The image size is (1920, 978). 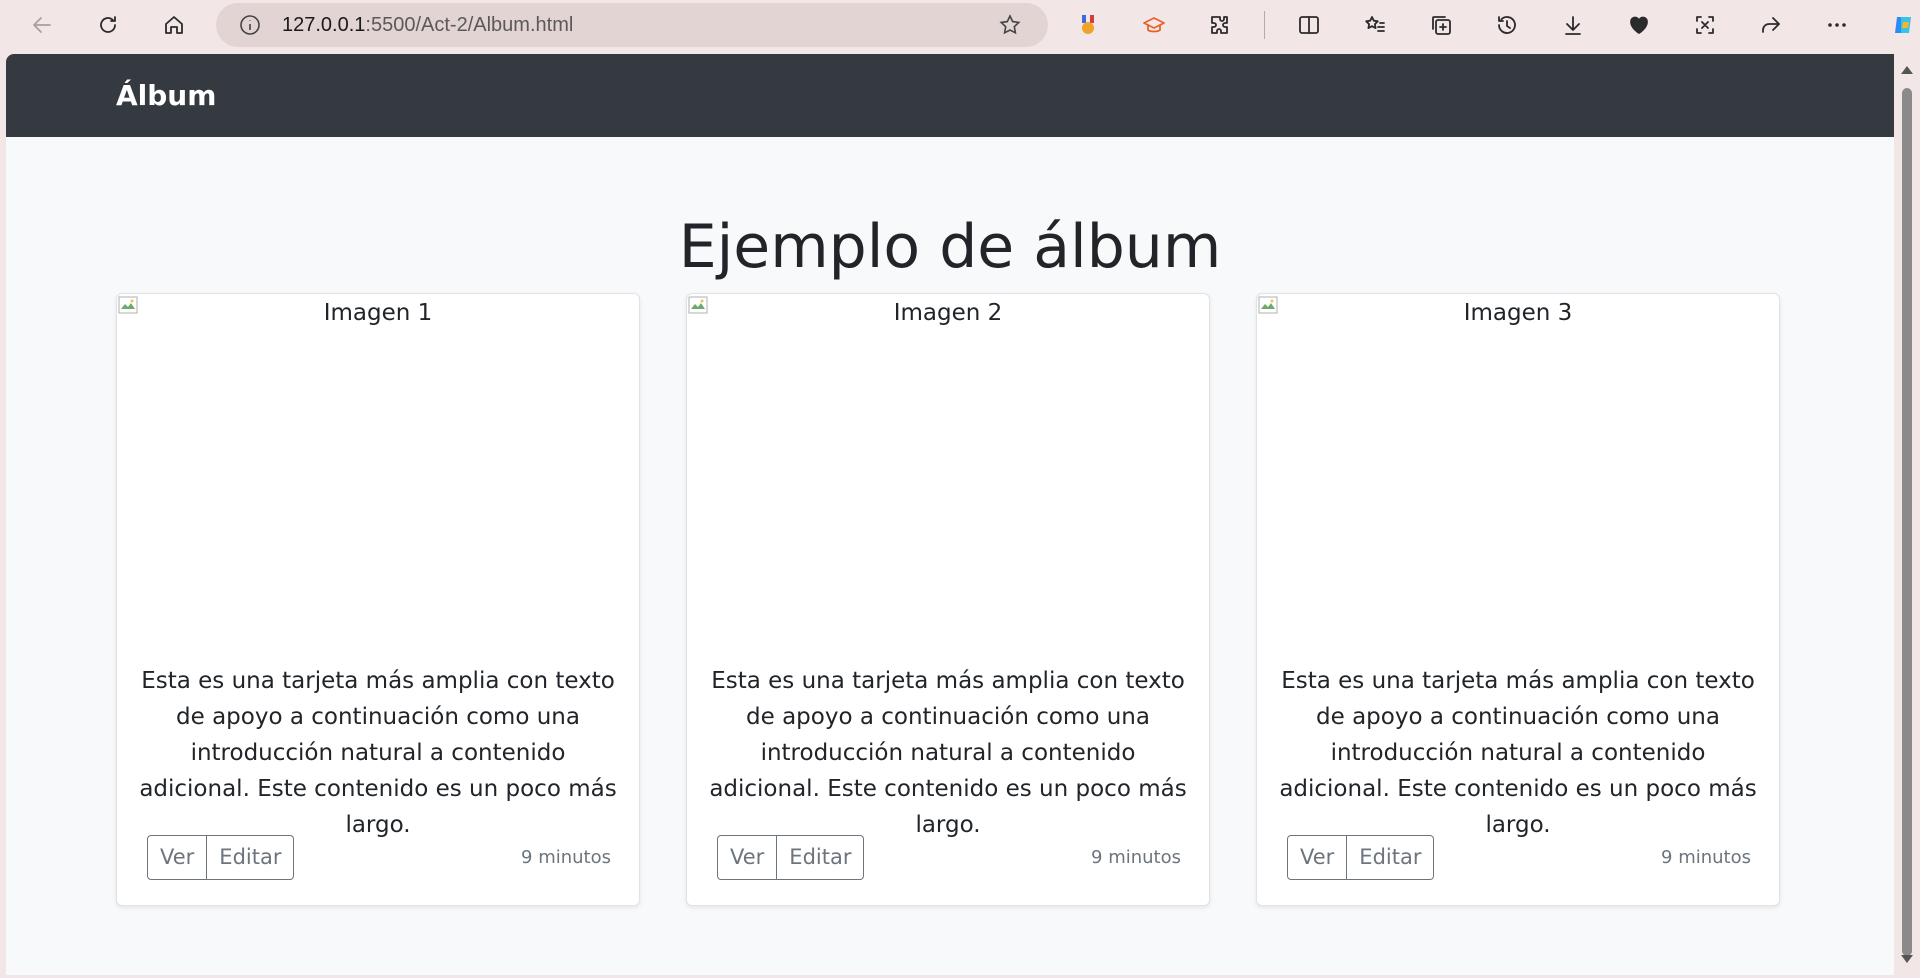 I want to click on navbar-brand: Álbum, so click(x=166, y=95).